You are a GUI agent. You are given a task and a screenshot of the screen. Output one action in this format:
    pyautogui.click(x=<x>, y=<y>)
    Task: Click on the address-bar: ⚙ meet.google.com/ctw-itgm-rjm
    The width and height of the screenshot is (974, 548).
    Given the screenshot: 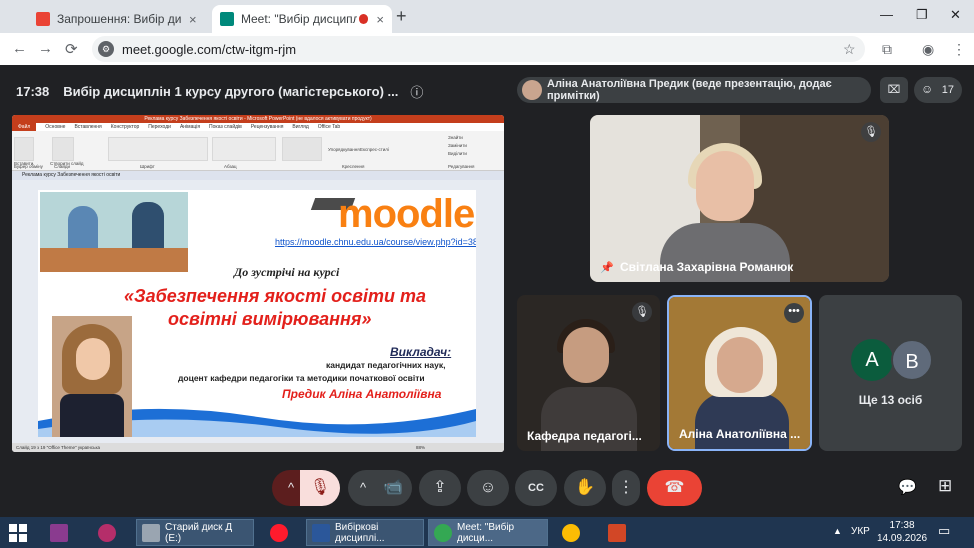 What is the action you would take?
    pyautogui.click(x=478, y=49)
    